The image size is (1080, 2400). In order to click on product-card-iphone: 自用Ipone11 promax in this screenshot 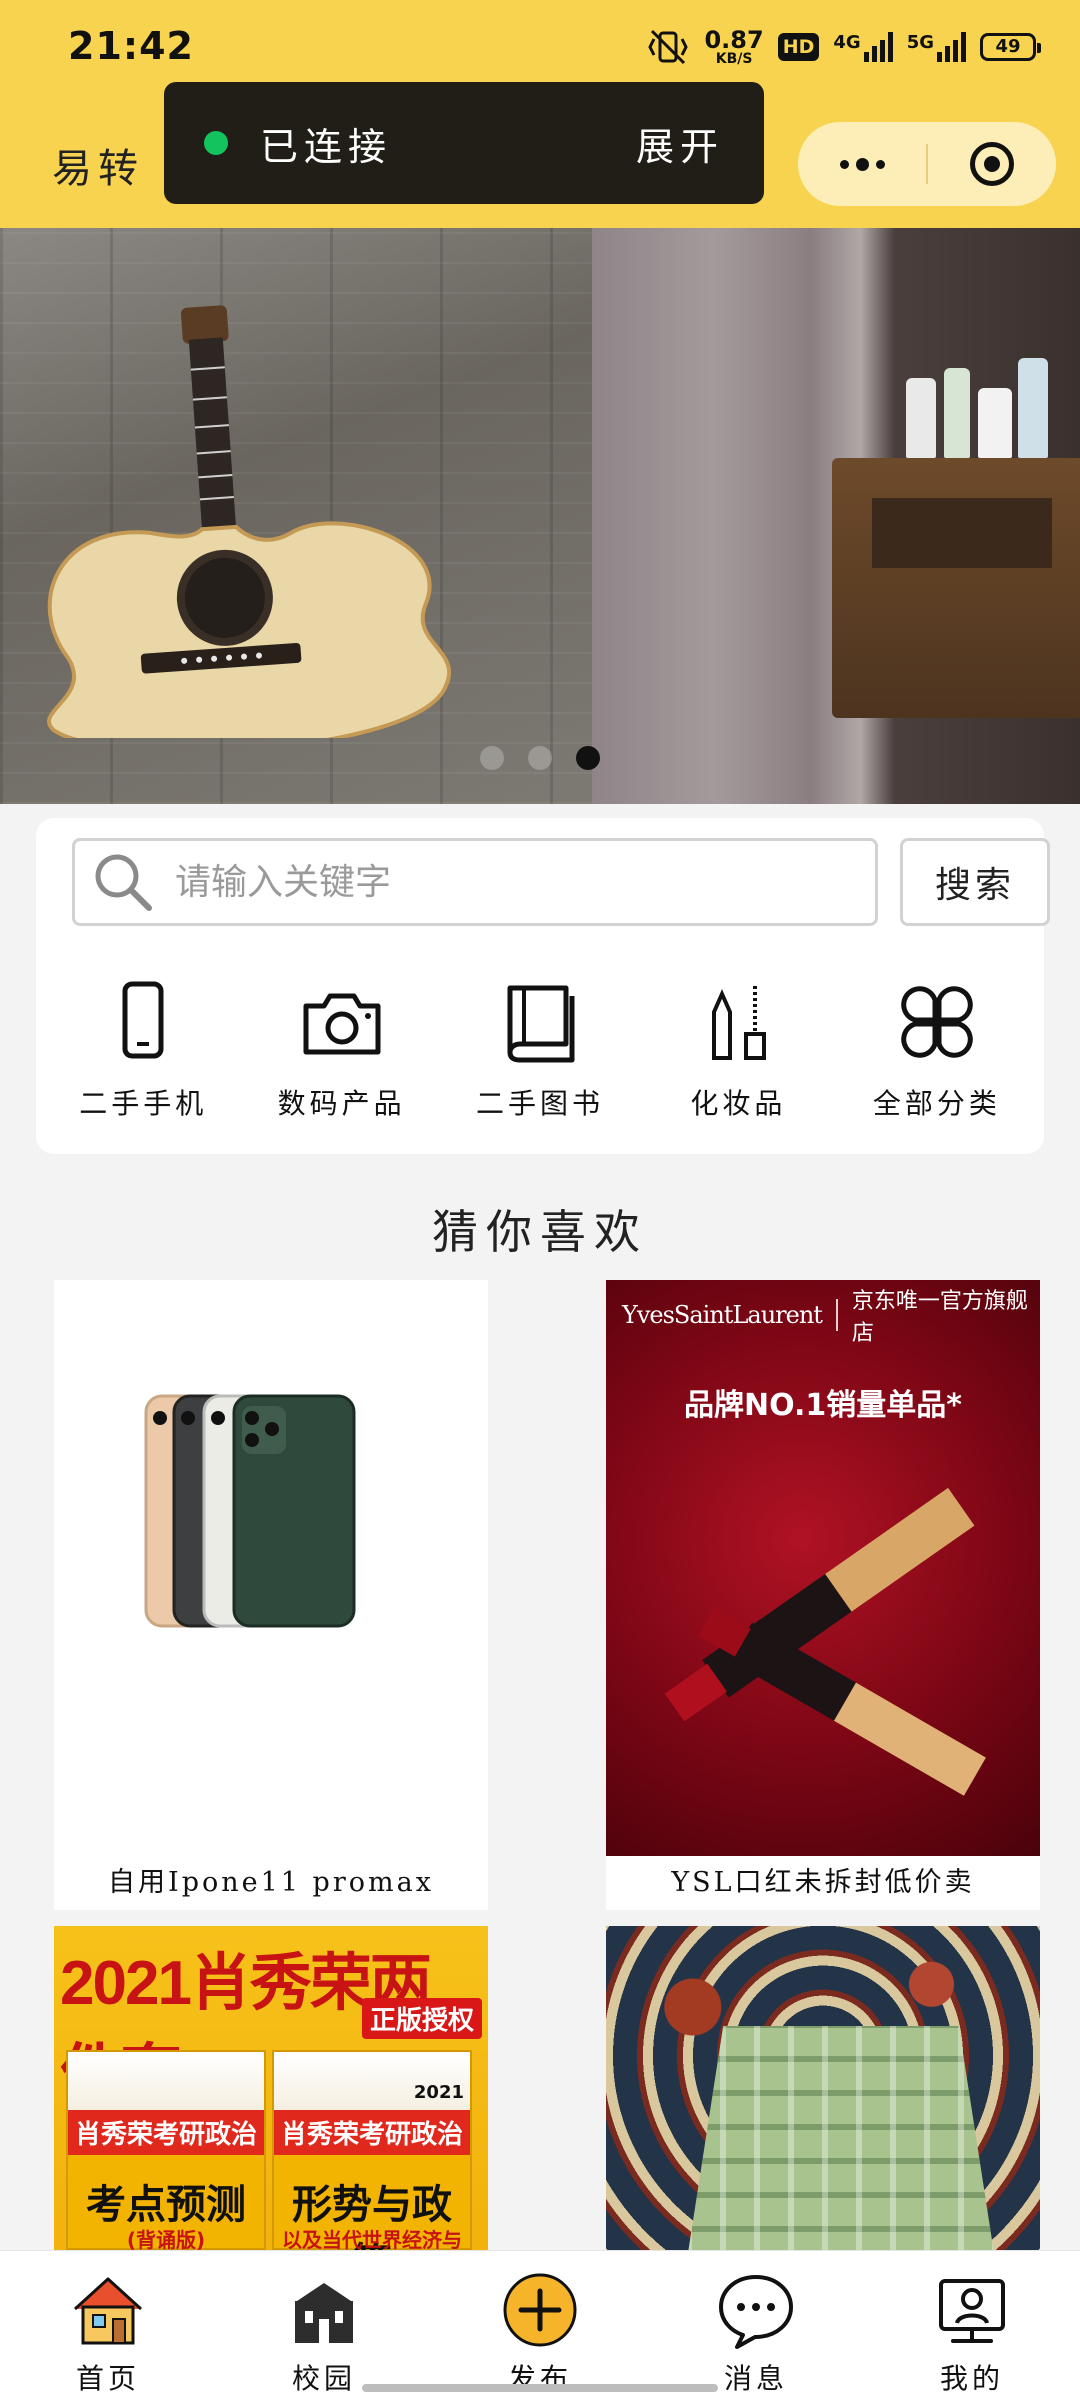, I will do `click(271, 1595)`.